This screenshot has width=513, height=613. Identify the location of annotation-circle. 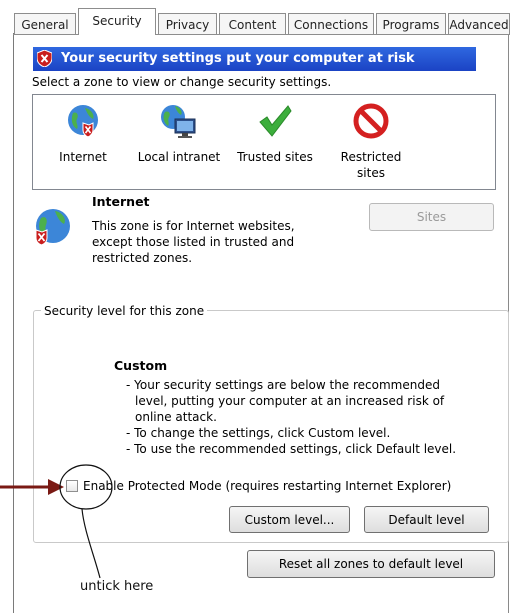
(86, 487).